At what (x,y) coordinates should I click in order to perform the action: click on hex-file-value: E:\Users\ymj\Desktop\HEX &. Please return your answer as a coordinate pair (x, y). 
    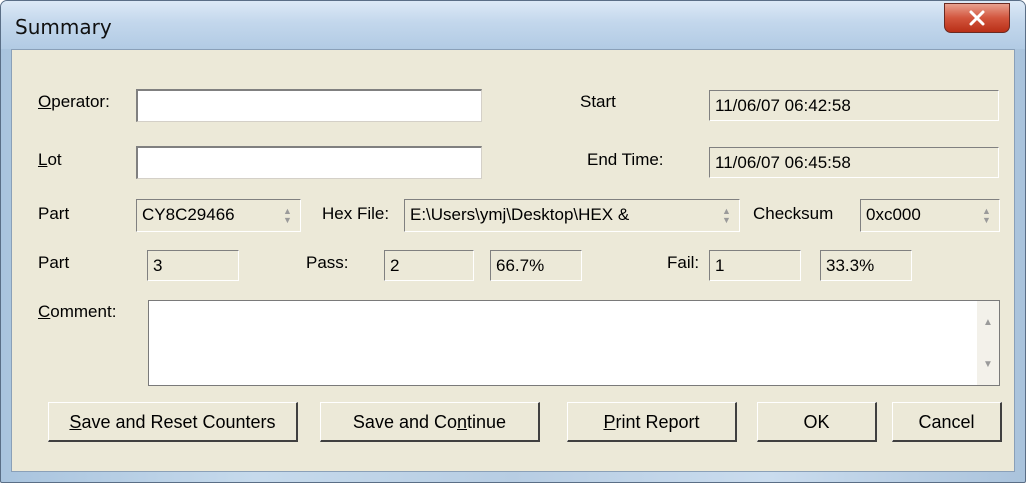
    Looking at the image, I should click on (520, 214).